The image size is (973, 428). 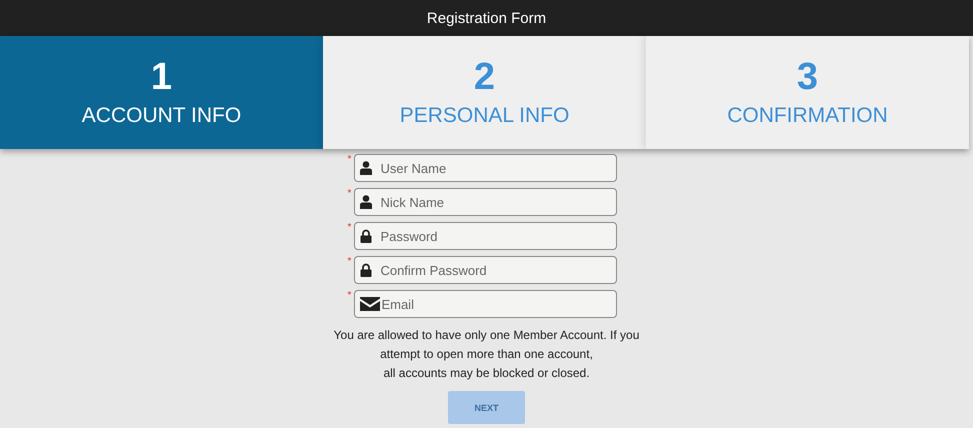 I want to click on input-field: Password, so click(x=486, y=236).